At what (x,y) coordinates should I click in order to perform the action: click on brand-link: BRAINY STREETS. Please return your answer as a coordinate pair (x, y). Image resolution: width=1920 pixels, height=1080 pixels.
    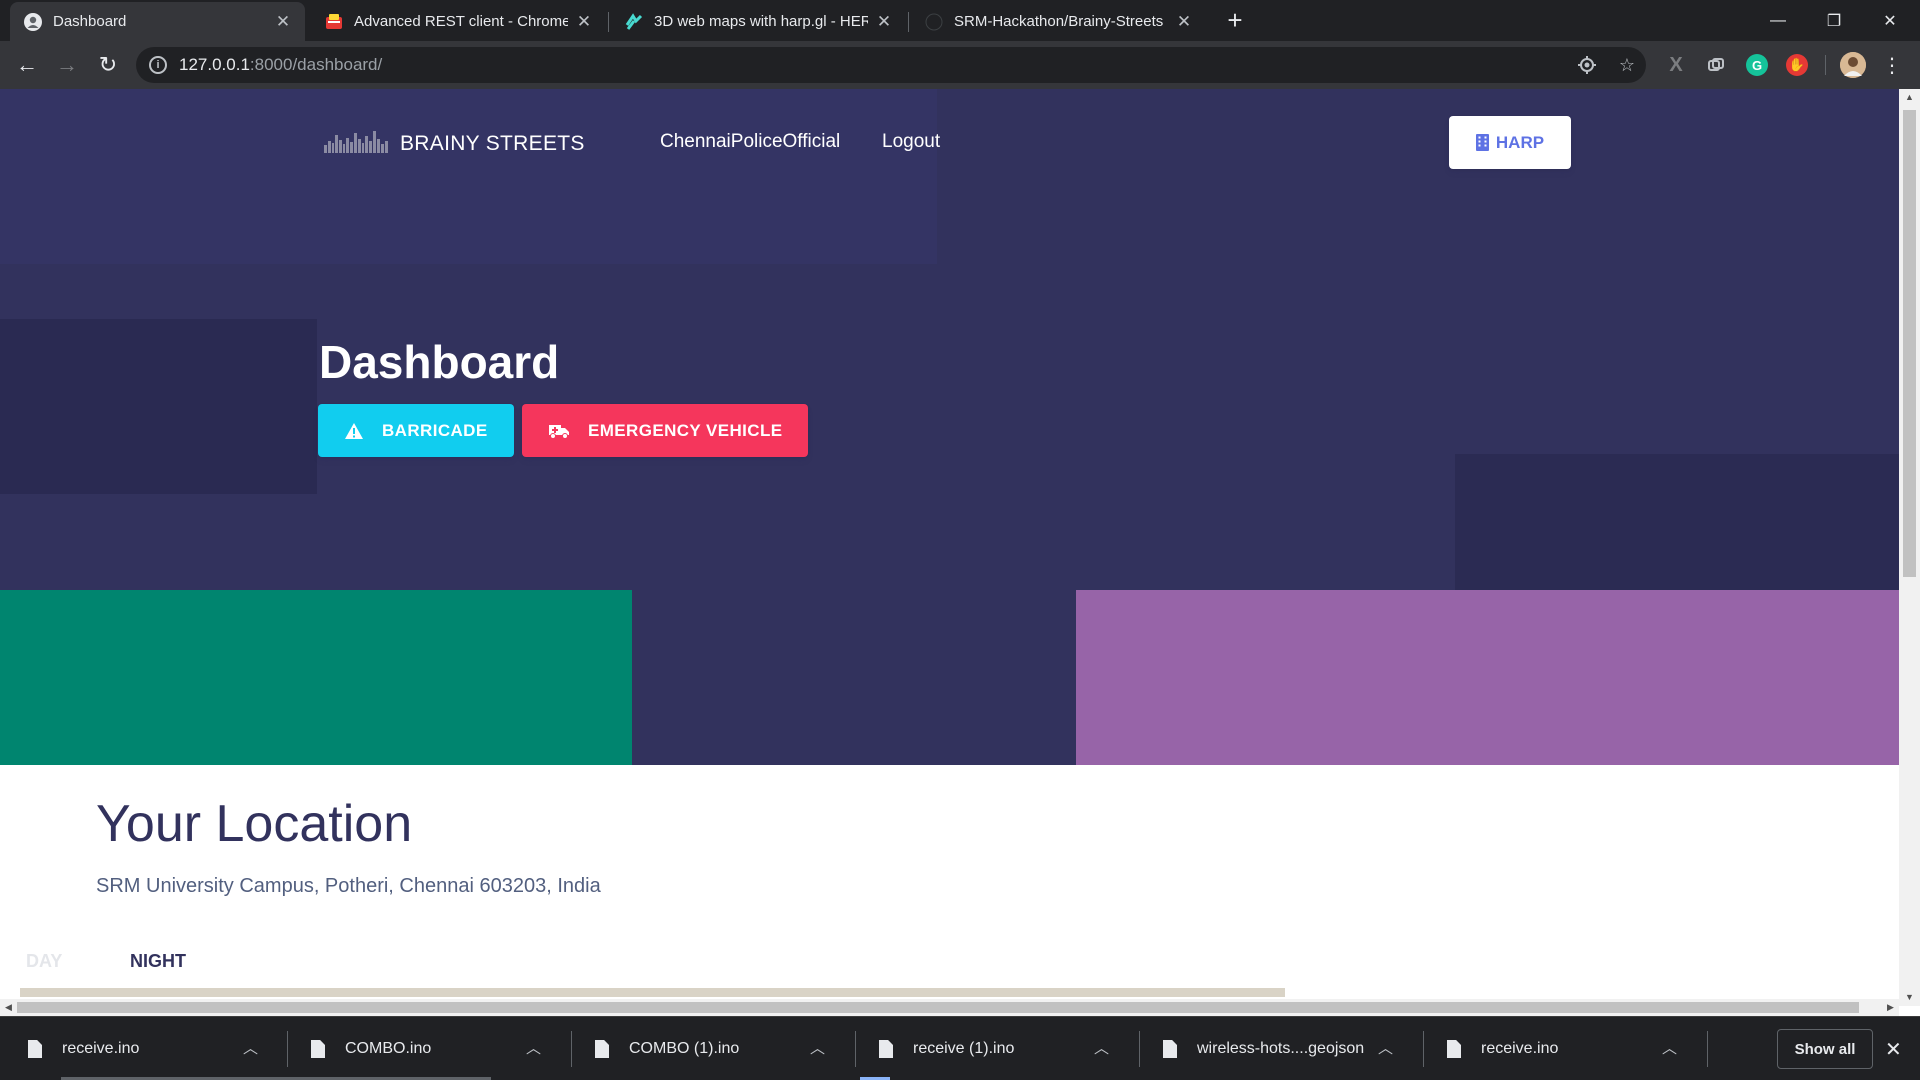
    Looking at the image, I should click on (454, 144).